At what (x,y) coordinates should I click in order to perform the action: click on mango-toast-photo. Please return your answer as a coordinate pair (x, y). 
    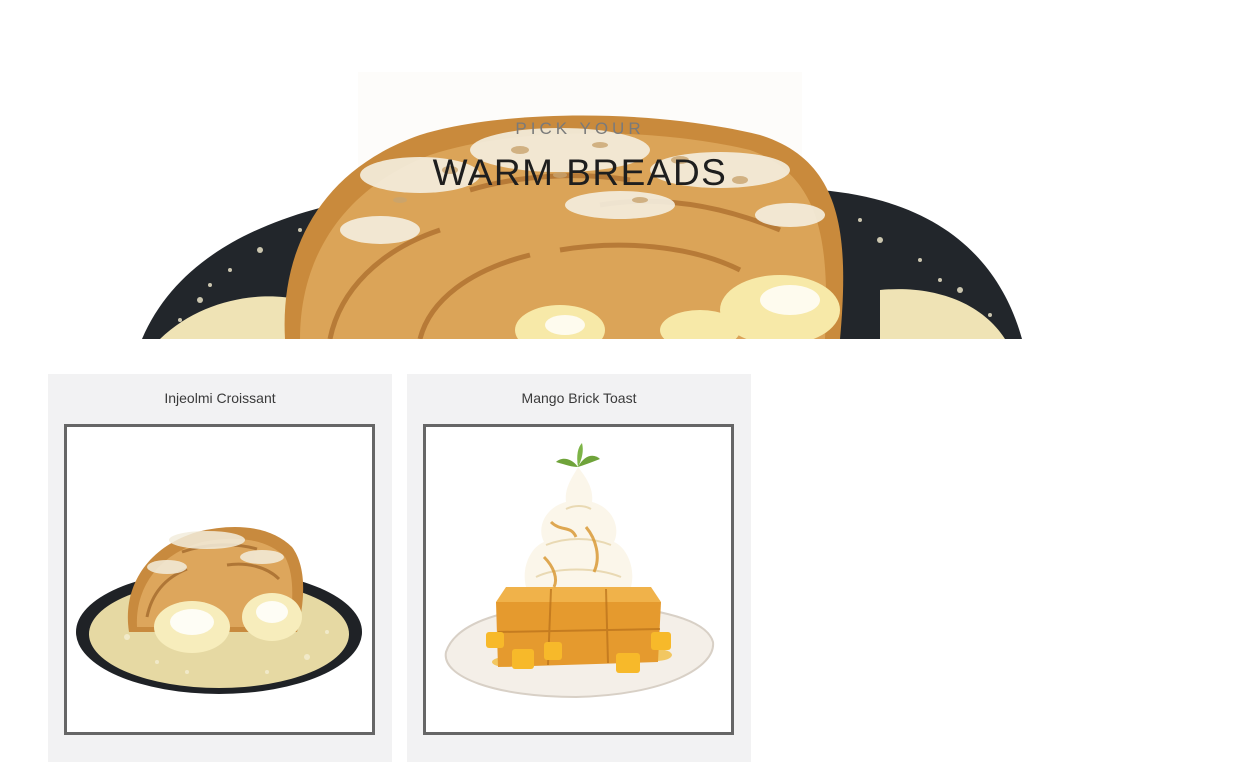
    Looking at the image, I should click on (579, 571).